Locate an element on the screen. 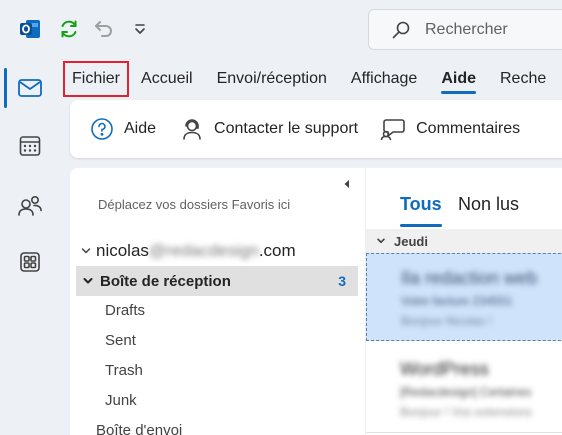  people-icon is located at coordinates (30, 205).